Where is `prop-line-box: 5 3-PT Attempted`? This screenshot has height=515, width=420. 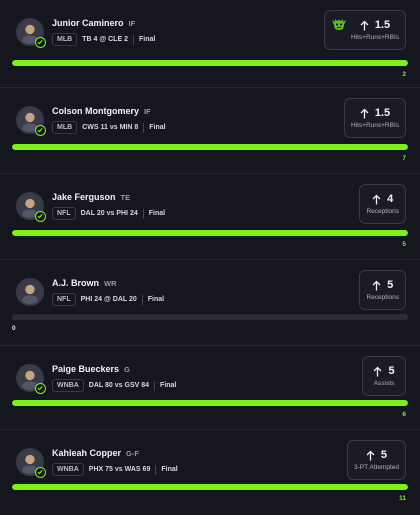 prop-line-box: 5 3-PT Attempted is located at coordinates (376, 460).